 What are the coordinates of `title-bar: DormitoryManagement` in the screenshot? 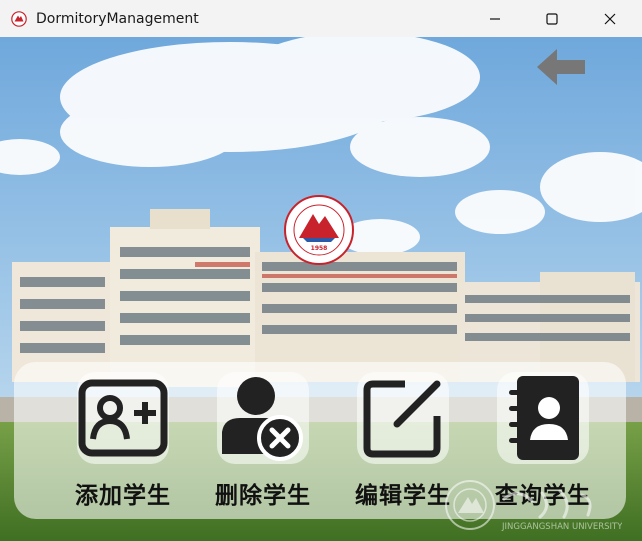 It's located at (321, 18).